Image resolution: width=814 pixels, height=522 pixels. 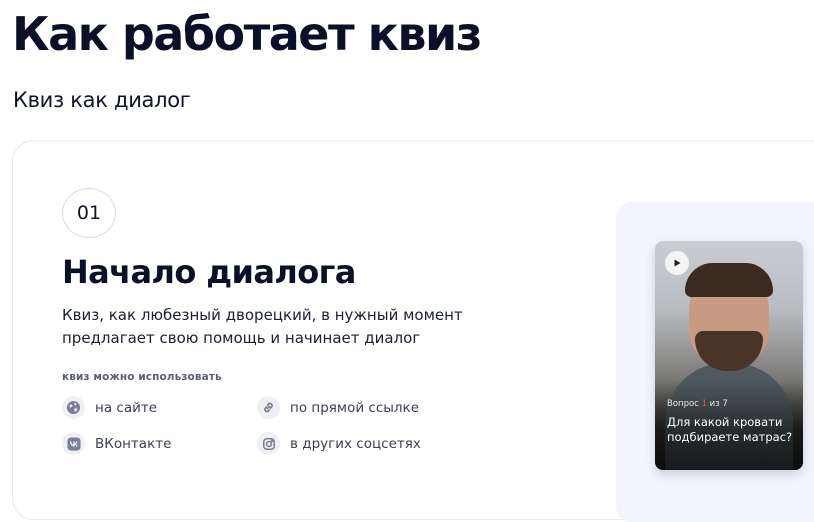 I want to click on person-beard, so click(x=729, y=351).